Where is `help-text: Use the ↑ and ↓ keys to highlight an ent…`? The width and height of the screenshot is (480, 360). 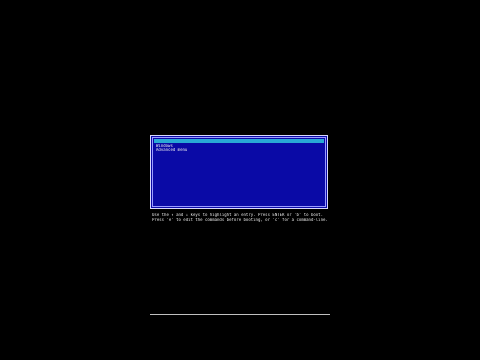
help-text: Use the ↑ and ↓ keys to highlight an ent… is located at coordinates (240, 217).